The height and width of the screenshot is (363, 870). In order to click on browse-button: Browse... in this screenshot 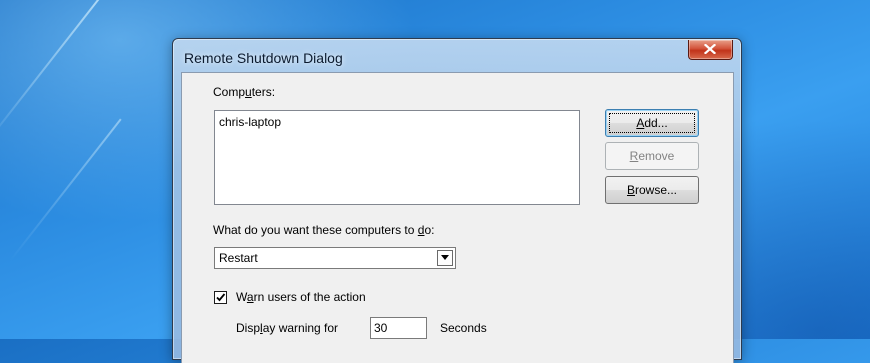, I will do `click(652, 190)`.